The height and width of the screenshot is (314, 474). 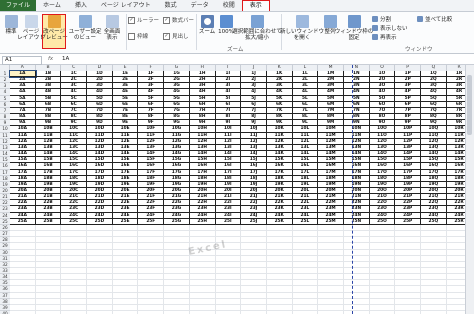 I want to click on freeze-panes-button: ウィンドウ枠の 固定, so click(x=354, y=28).